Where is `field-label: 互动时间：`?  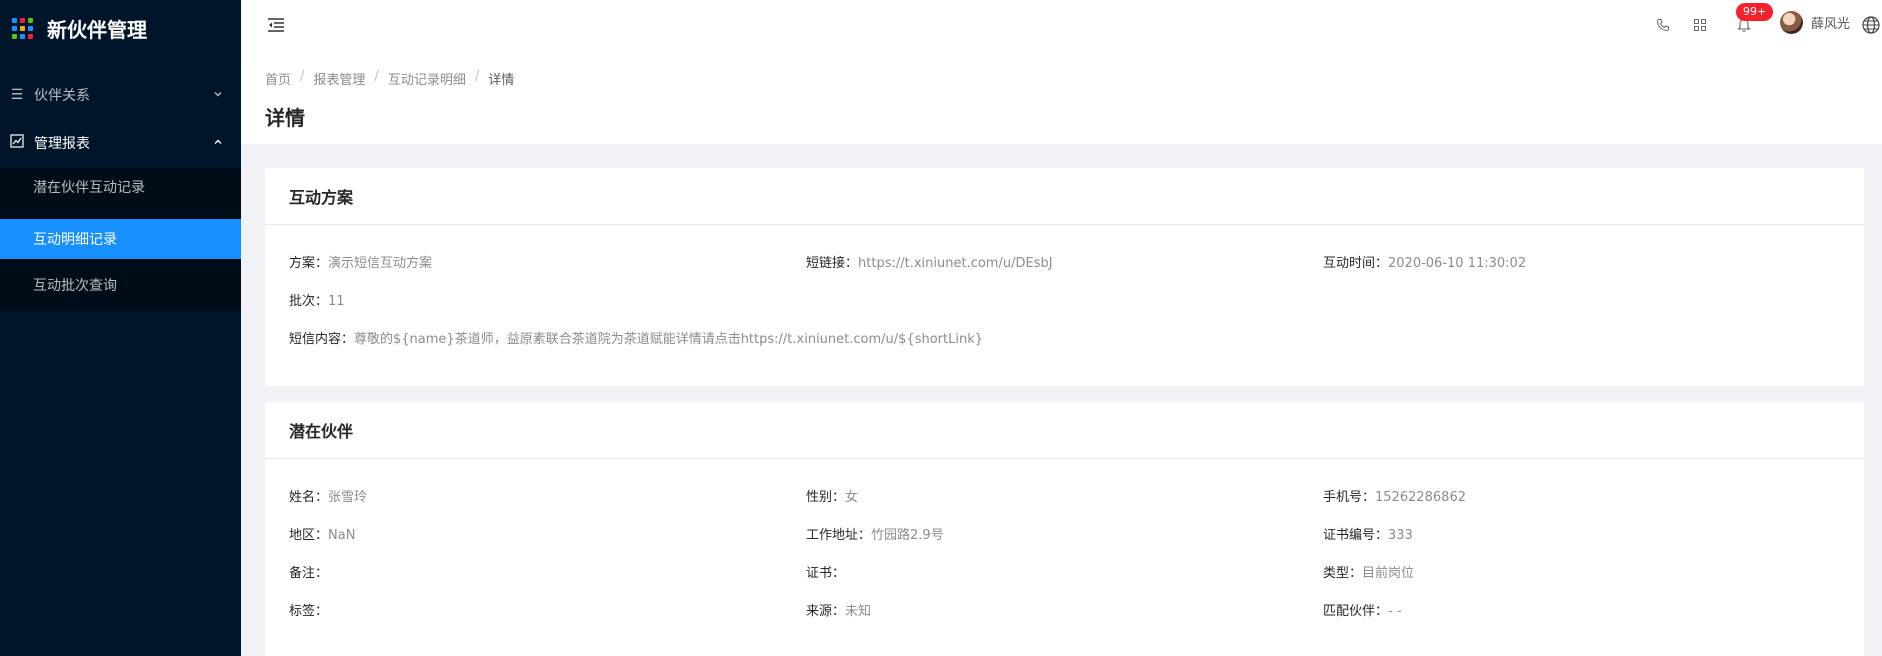
field-label: 互动时间： is located at coordinates (1356, 263).